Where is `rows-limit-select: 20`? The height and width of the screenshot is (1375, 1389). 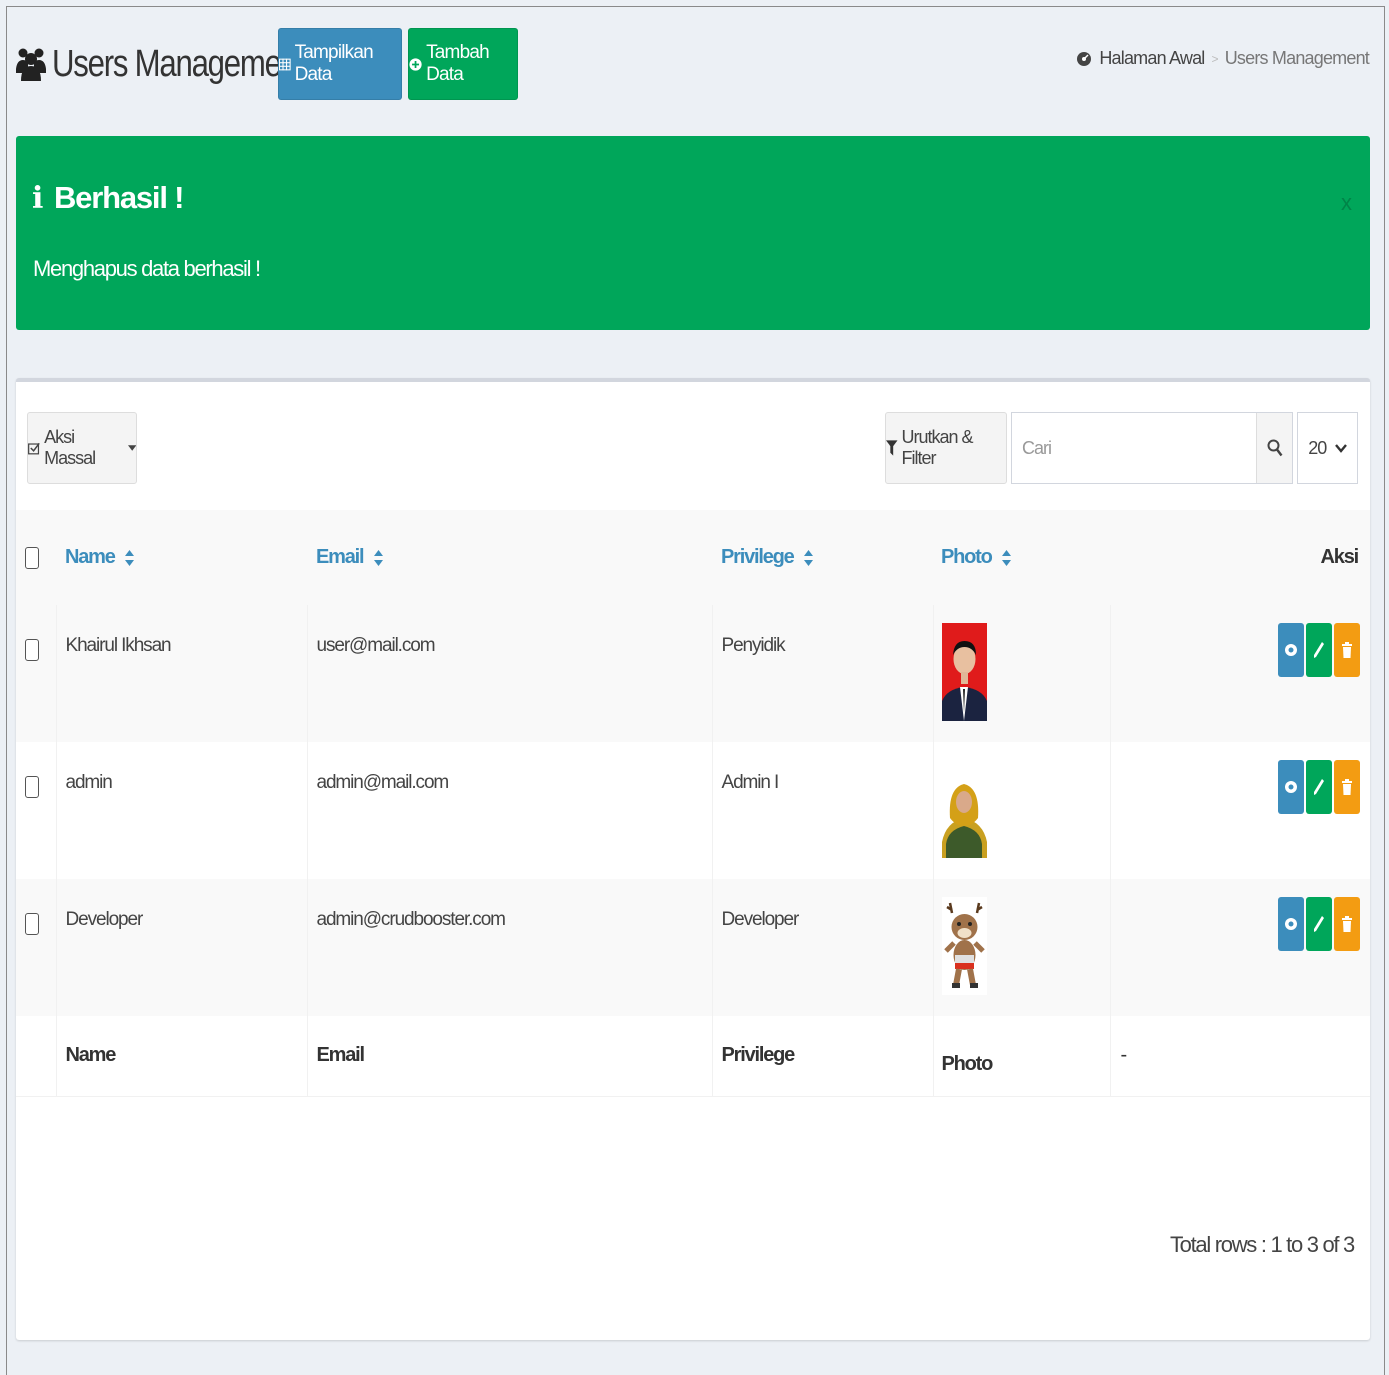
rows-limit-select: 20 is located at coordinates (1327, 448).